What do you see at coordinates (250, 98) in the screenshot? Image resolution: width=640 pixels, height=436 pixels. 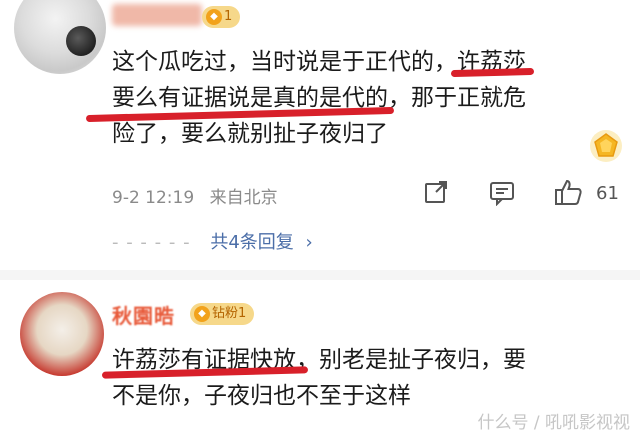 I see `comment-line: 要么有证据说是真的是代的` at bounding box center [250, 98].